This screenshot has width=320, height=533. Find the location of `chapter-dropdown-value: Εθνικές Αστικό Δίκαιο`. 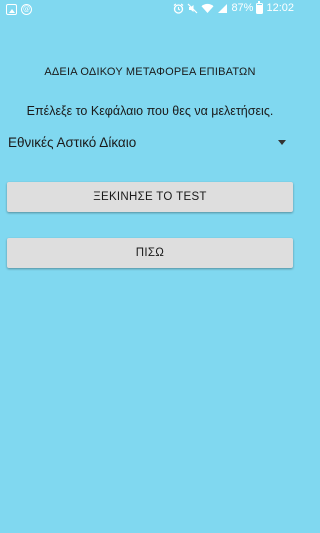

chapter-dropdown-value: Εθνικές Αστικό Δίκαιο is located at coordinates (72, 142).